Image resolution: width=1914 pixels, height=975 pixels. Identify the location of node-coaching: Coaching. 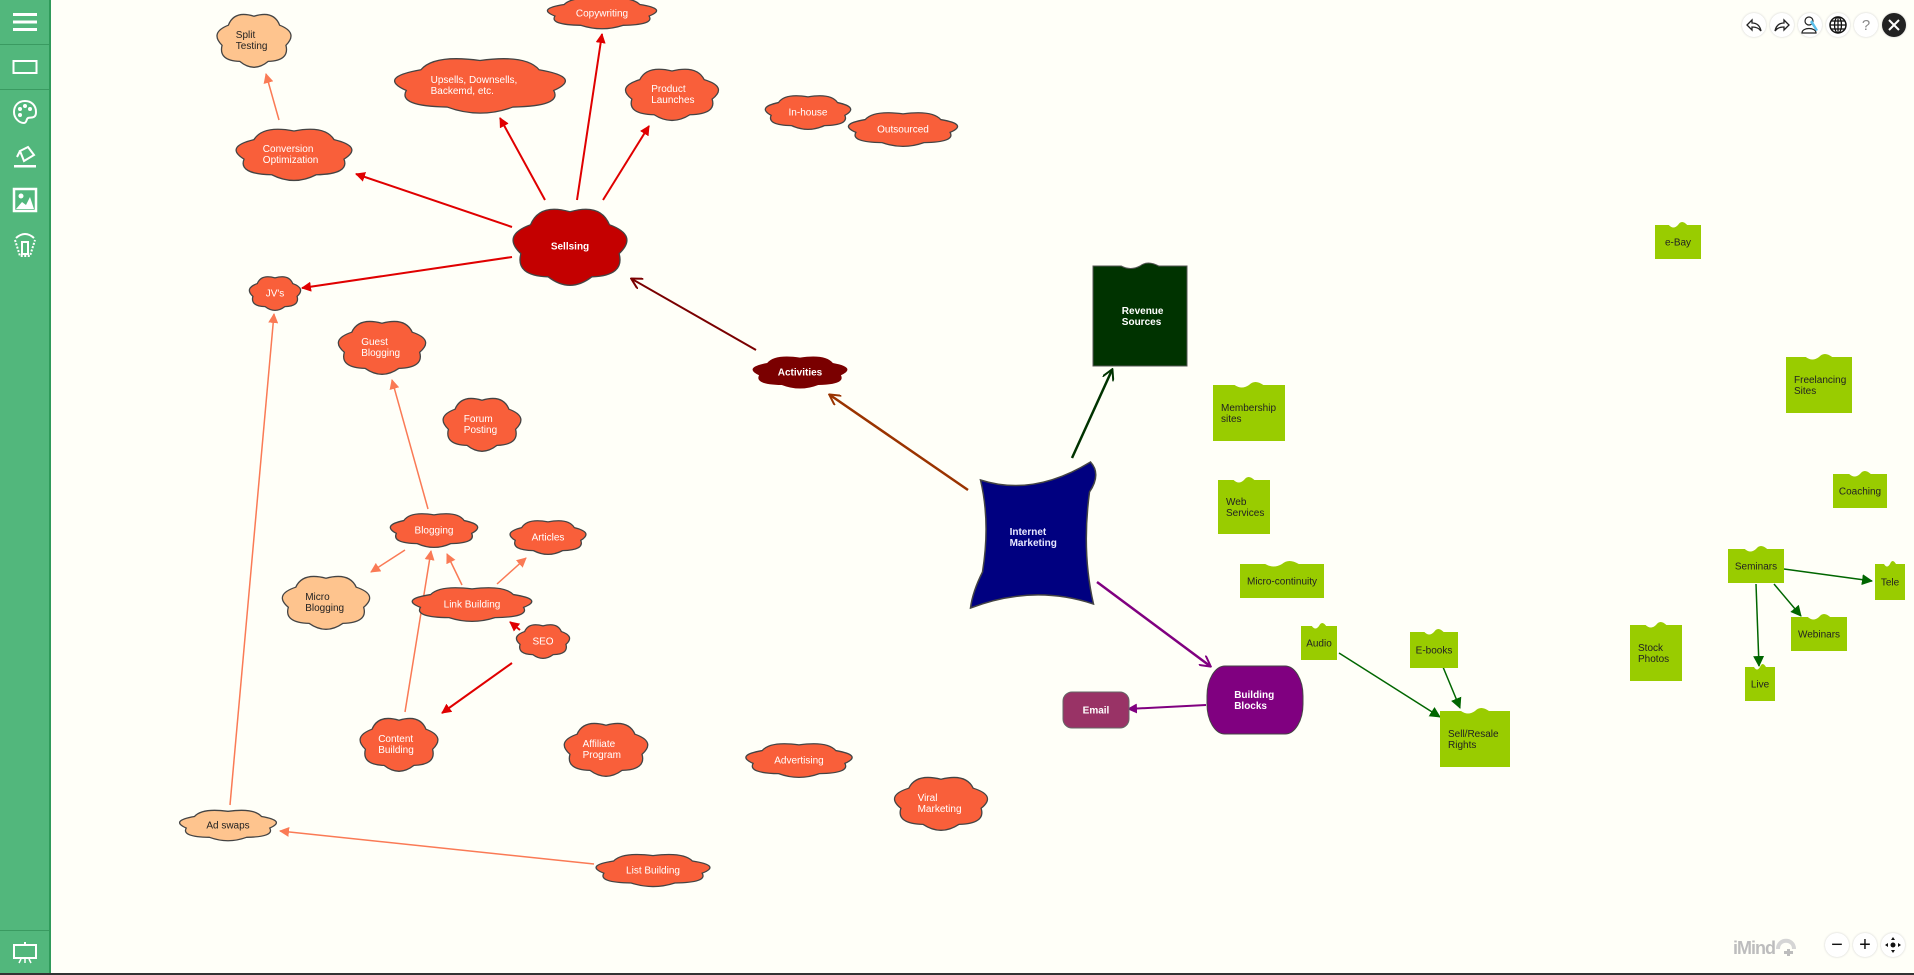
(1860, 489).